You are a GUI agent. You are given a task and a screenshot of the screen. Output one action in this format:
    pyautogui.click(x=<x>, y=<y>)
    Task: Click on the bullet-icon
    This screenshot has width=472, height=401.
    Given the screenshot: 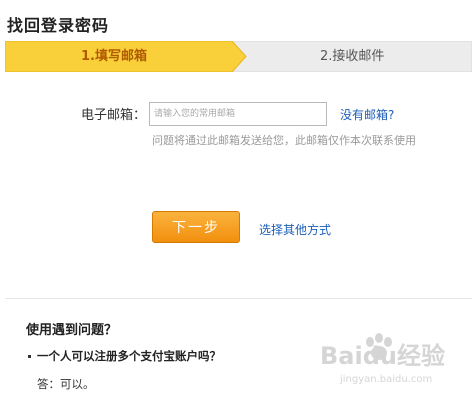 What is the action you would take?
    pyautogui.click(x=29, y=356)
    